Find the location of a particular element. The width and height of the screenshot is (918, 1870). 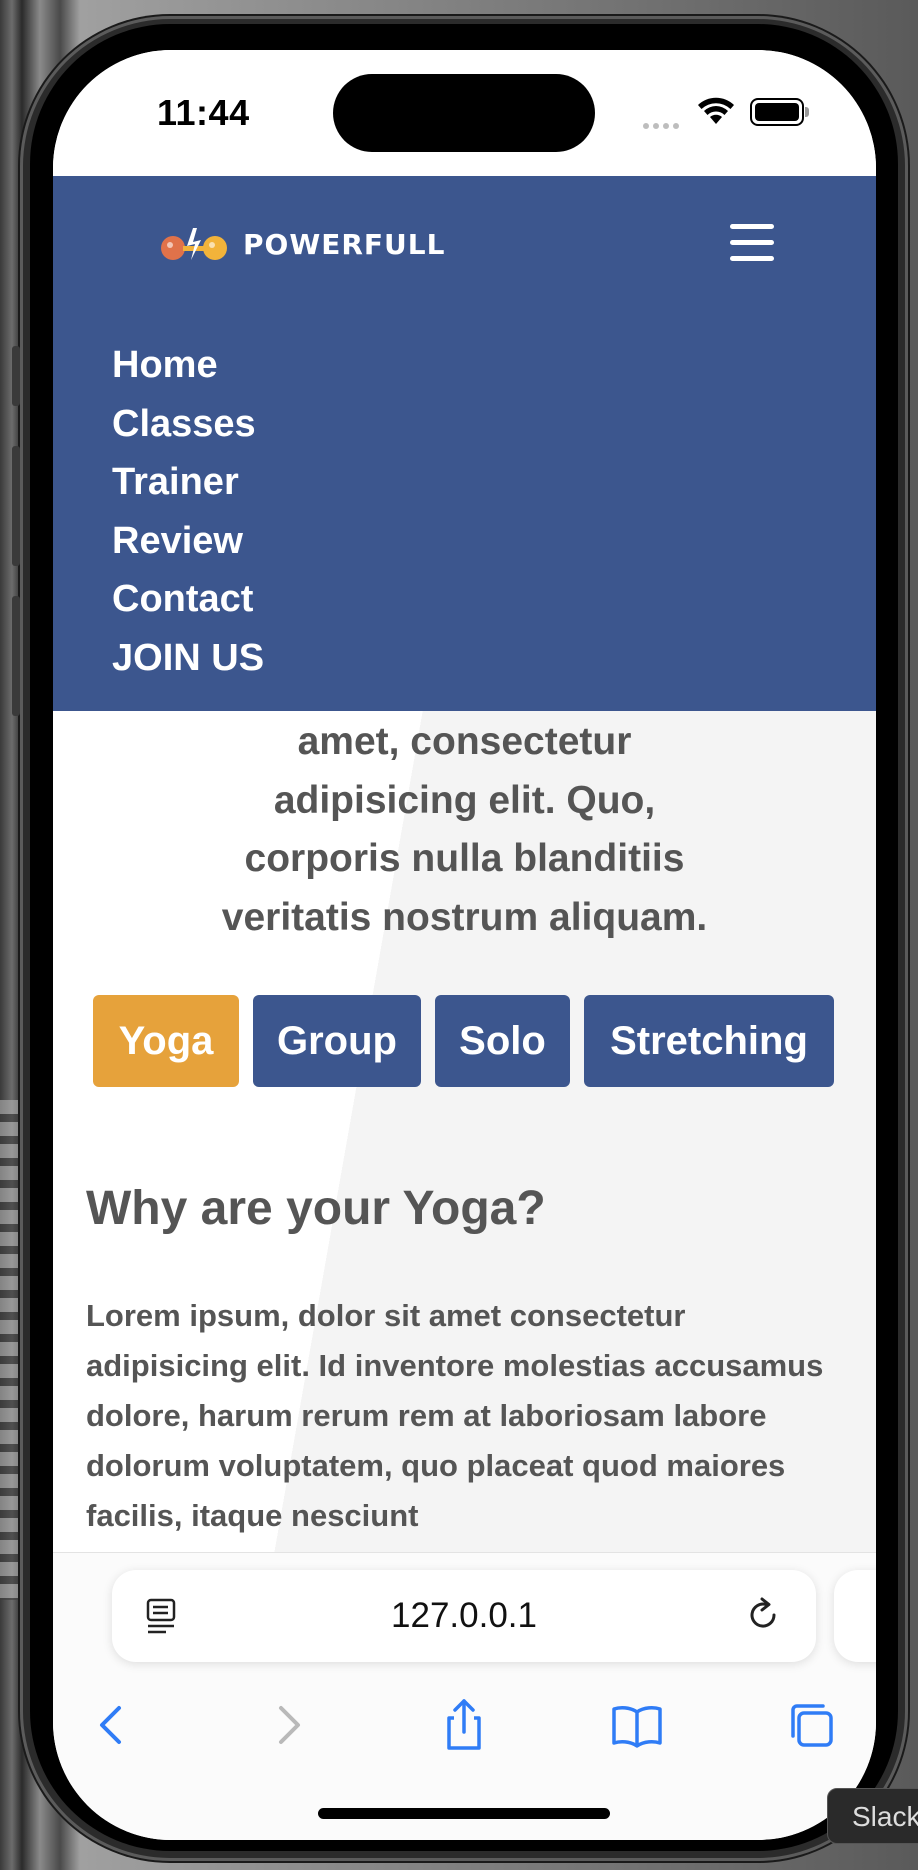

dynamic-island is located at coordinates (464, 113).